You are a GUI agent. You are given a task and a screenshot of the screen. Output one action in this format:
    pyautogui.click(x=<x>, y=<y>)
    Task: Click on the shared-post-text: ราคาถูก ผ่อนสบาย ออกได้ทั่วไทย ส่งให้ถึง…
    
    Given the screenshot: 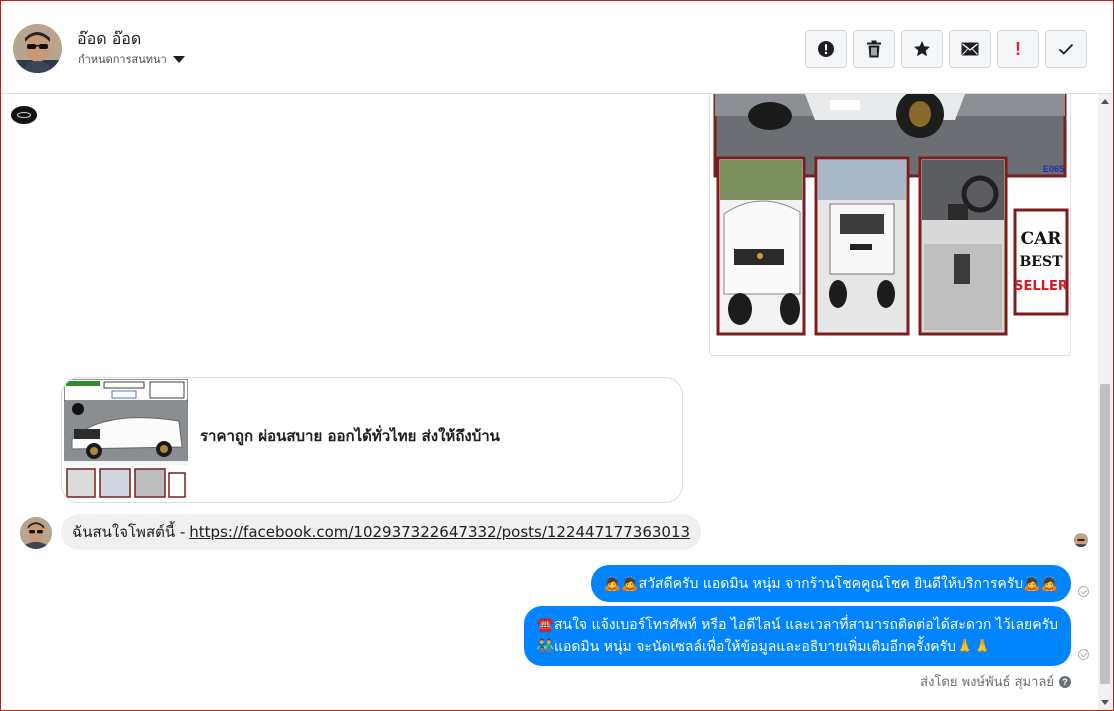 What is the action you would take?
    pyautogui.click(x=350, y=436)
    